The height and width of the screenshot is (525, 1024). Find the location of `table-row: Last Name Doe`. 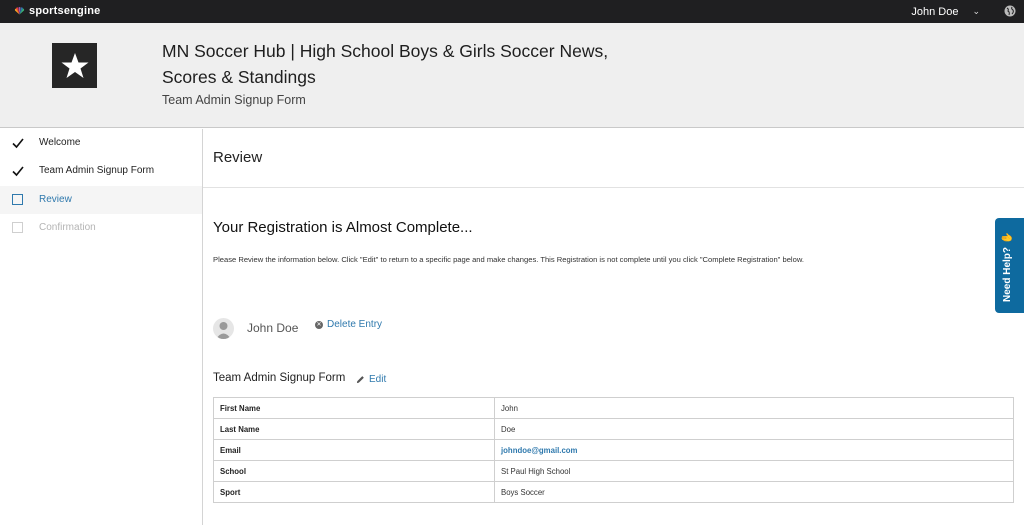

table-row: Last Name Doe is located at coordinates (613, 429).